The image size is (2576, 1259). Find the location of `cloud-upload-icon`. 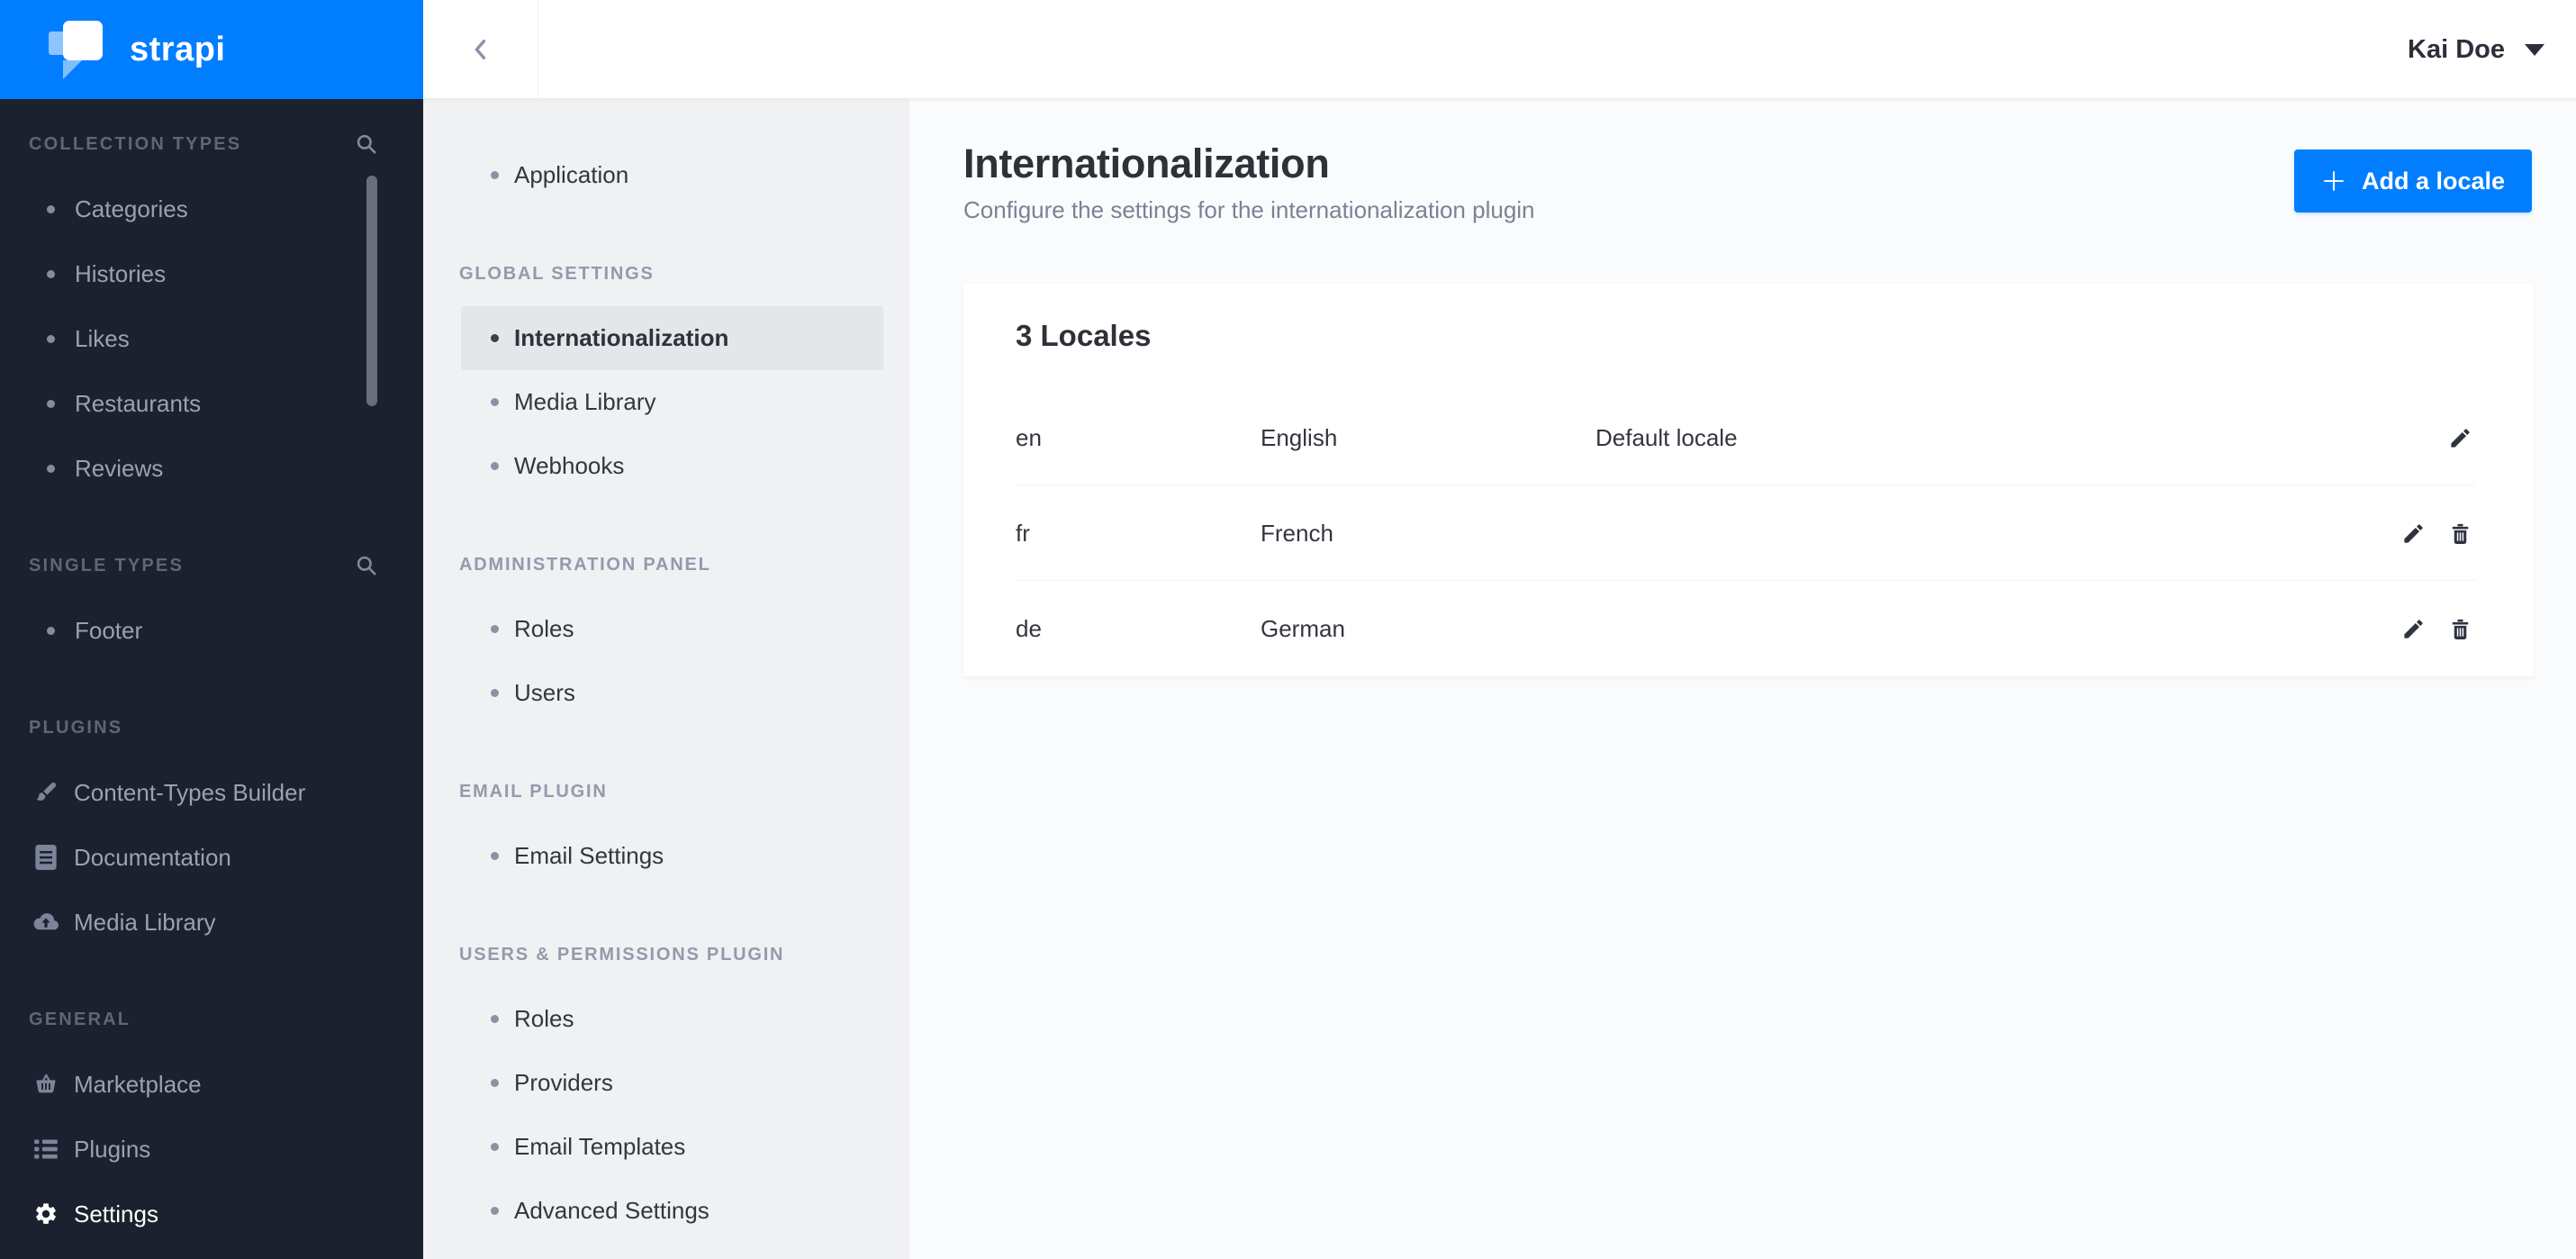

cloud-upload-icon is located at coordinates (45, 922).